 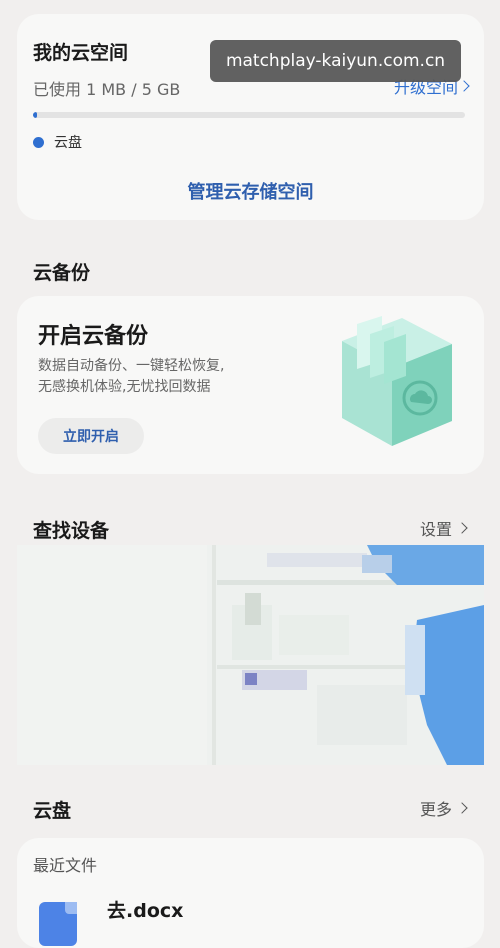 I want to click on storage-legend: 云盘, so click(x=57, y=142).